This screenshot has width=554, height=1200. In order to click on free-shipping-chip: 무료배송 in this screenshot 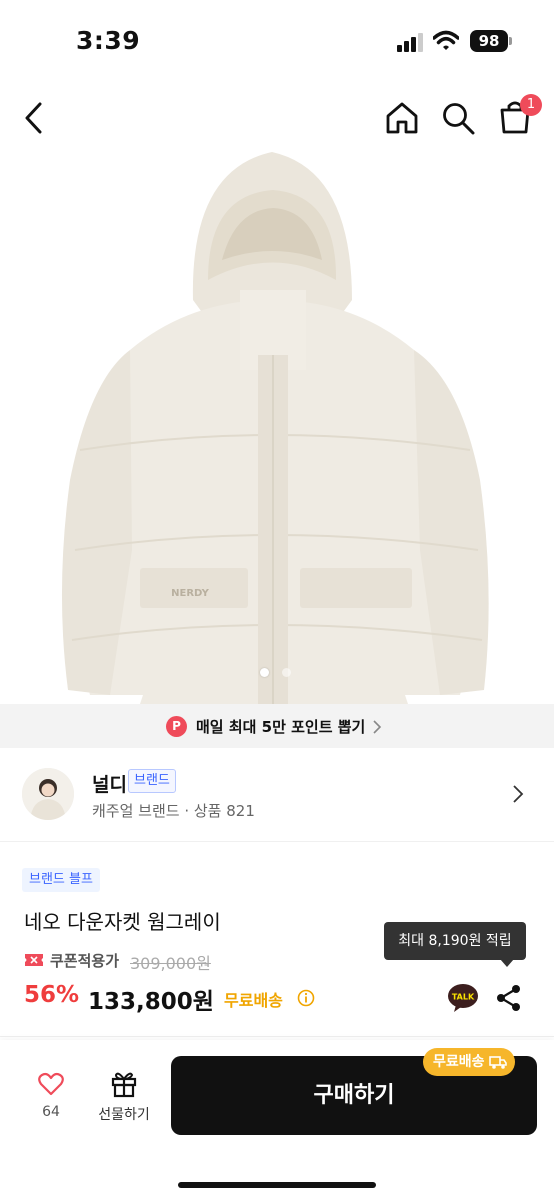, I will do `click(469, 1062)`.